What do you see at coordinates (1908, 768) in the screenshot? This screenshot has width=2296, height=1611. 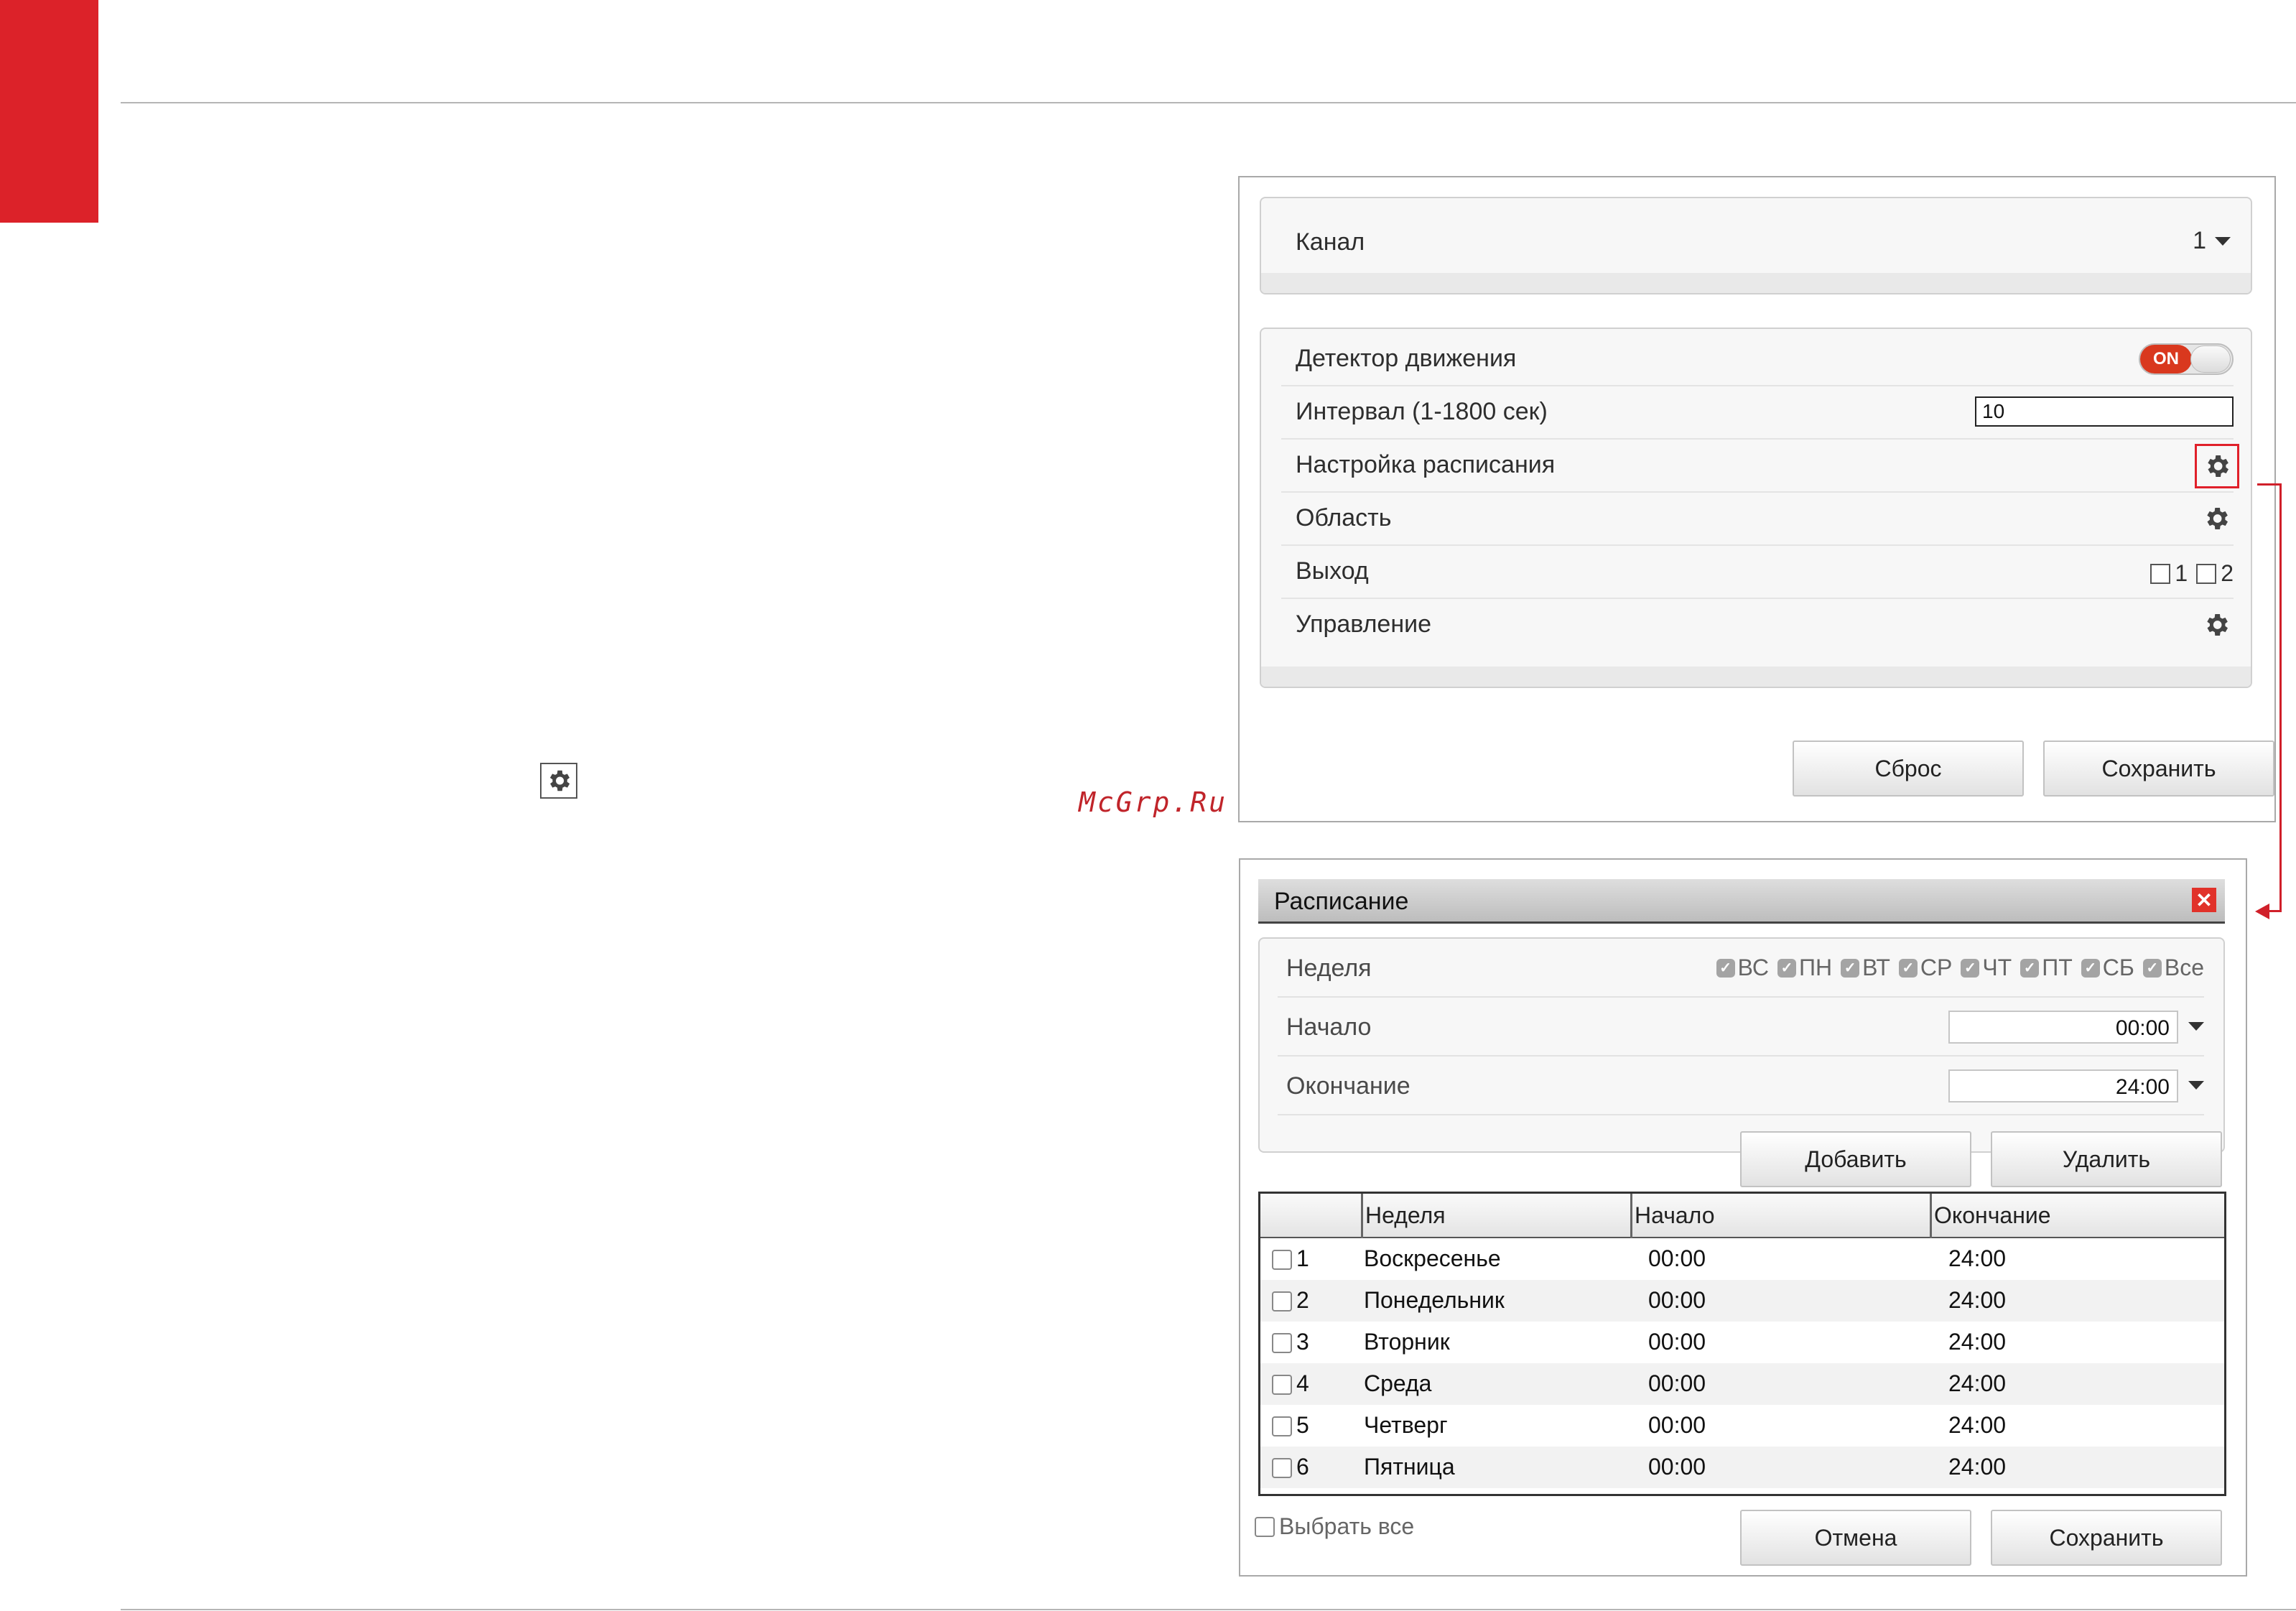 I see `reset-button: Сброс` at bounding box center [1908, 768].